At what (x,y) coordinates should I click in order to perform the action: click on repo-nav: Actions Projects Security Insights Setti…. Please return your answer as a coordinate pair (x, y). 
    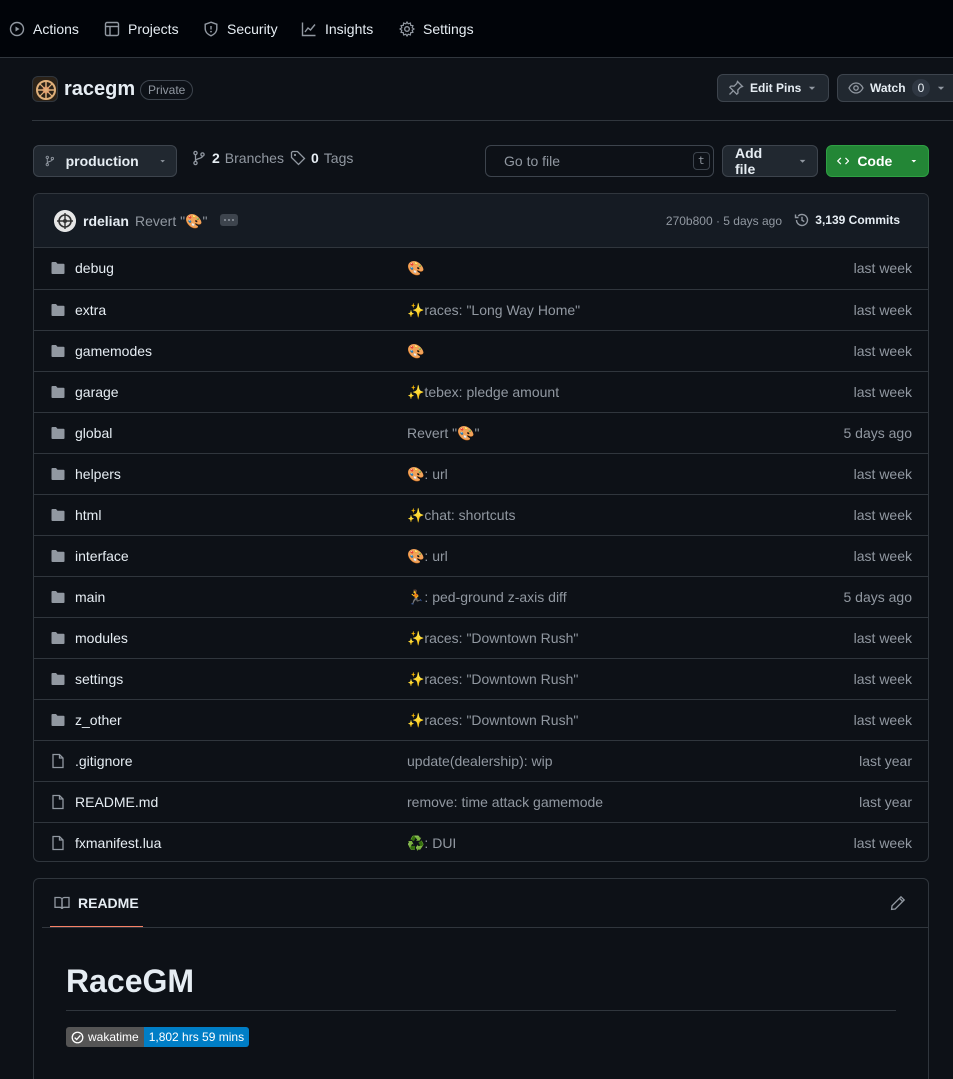
    Looking at the image, I should click on (476, 29).